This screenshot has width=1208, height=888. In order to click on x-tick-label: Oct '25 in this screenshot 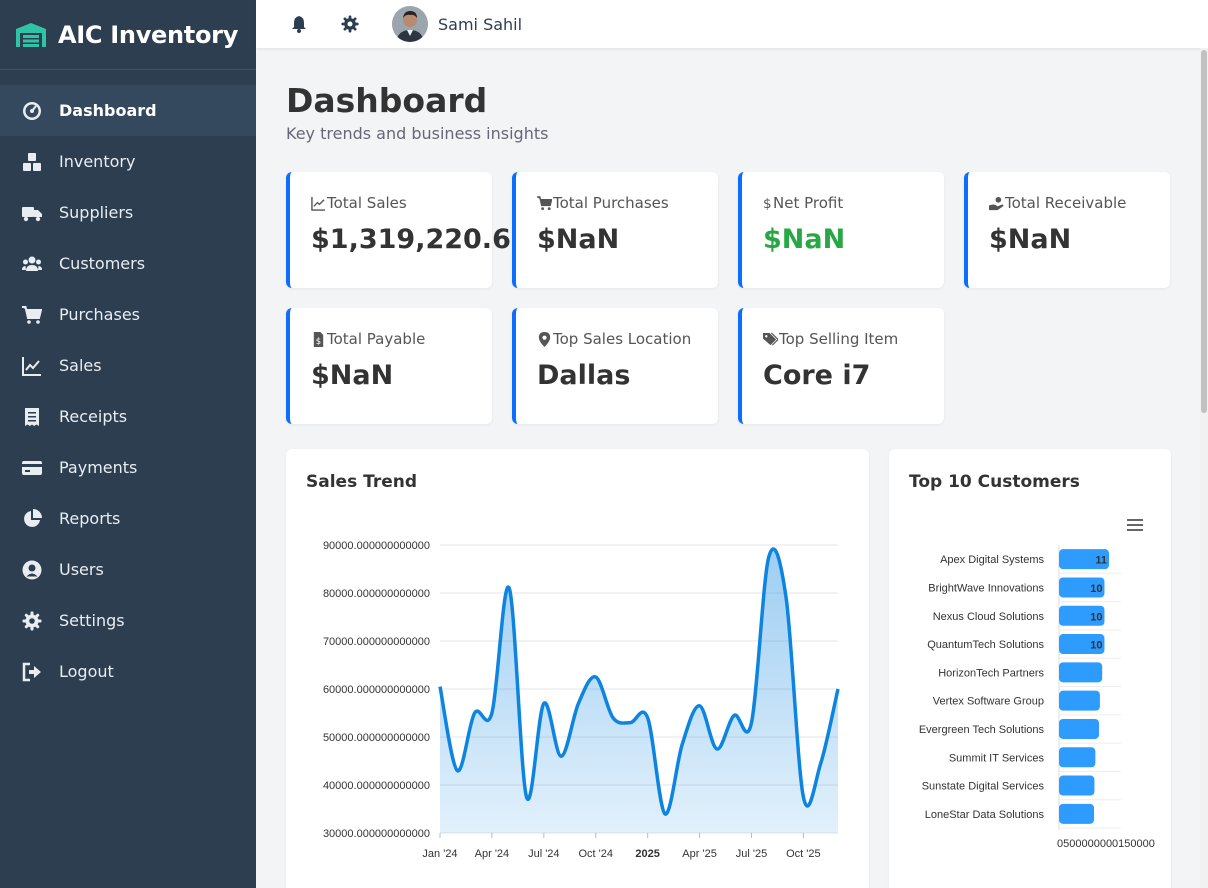, I will do `click(803, 854)`.